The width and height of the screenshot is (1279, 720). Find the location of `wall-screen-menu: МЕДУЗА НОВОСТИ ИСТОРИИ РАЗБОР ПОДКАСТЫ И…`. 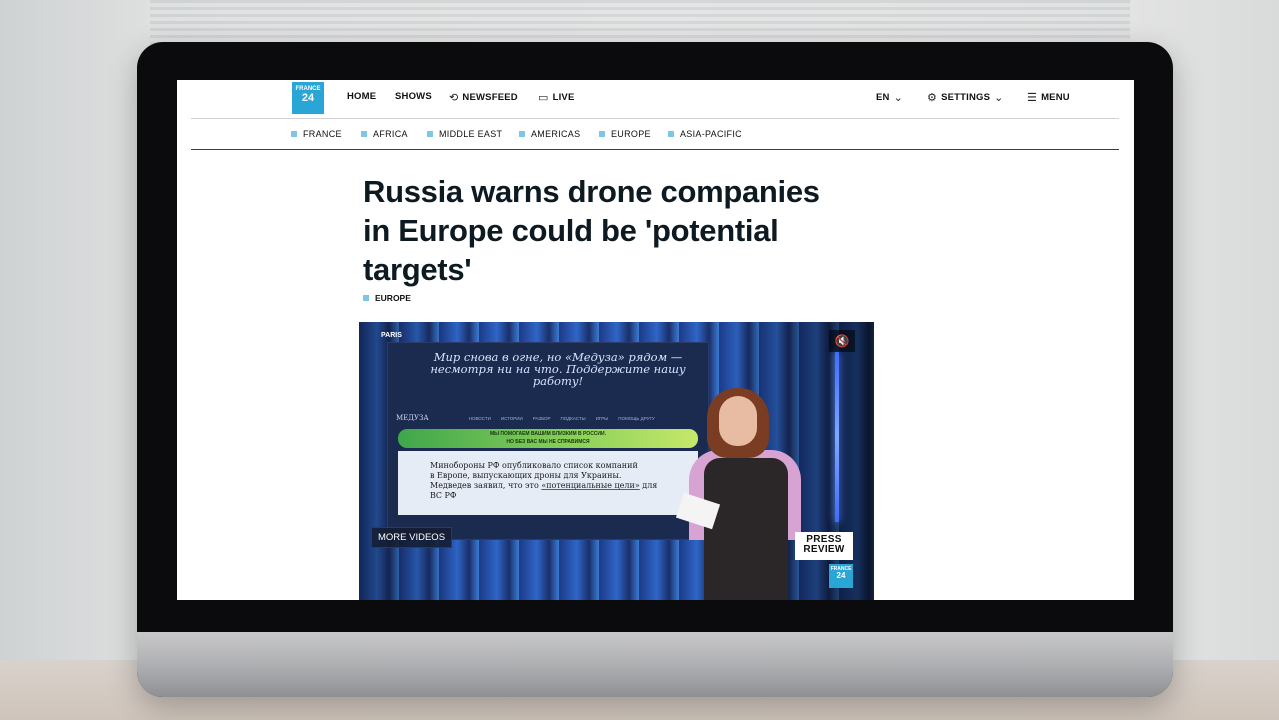

wall-screen-menu: МЕДУЗА НОВОСТИ ИСТОРИИ РАЗБОР ПОДКАСТЫ И… is located at coordinates (546, 418).